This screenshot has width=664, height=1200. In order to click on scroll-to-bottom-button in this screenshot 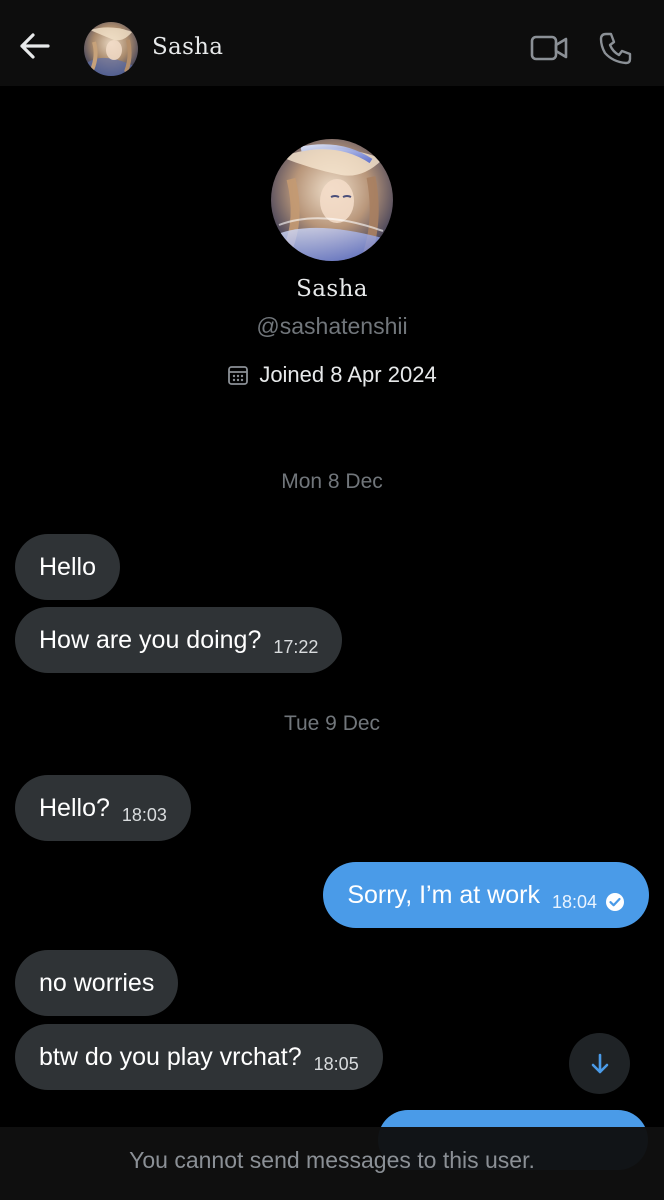, I will do `click(599, 1063)`.